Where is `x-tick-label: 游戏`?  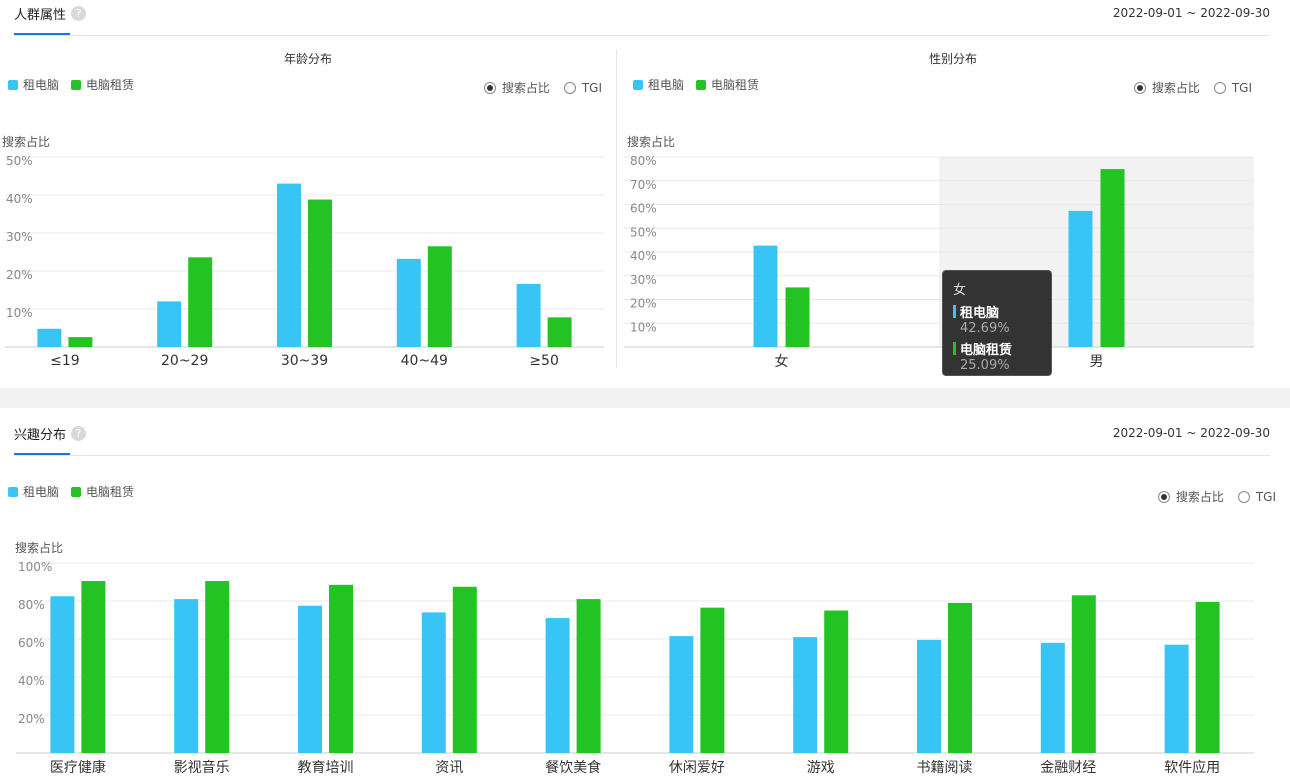 x-tick-label: 游戏 is located at coordinates (821, 768).